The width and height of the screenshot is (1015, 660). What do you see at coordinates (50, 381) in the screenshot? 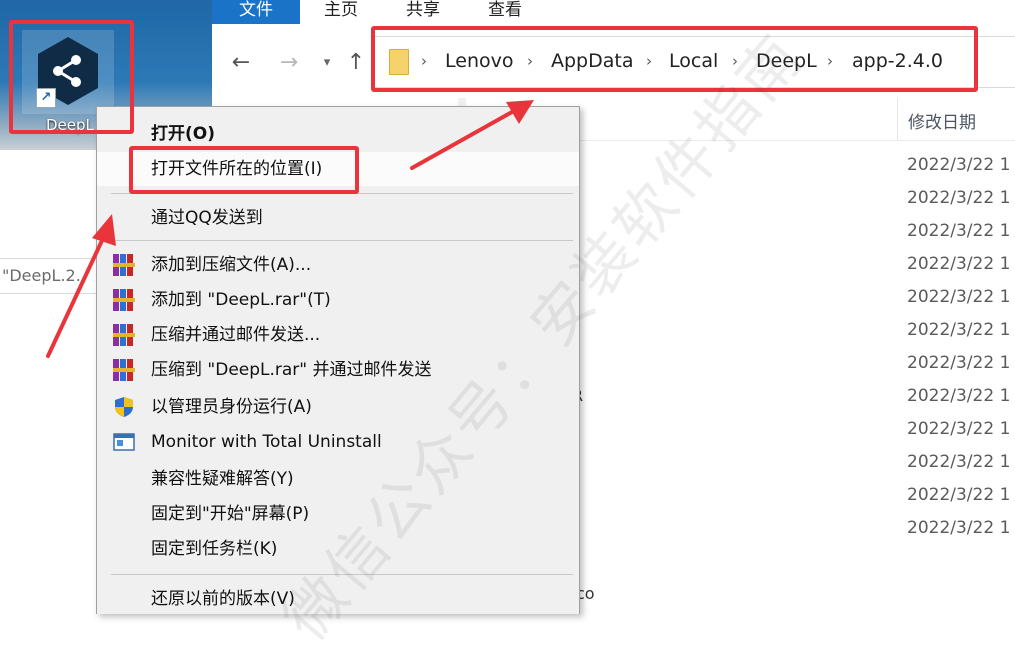
I see `background-window` at bounding box center [50, 381].